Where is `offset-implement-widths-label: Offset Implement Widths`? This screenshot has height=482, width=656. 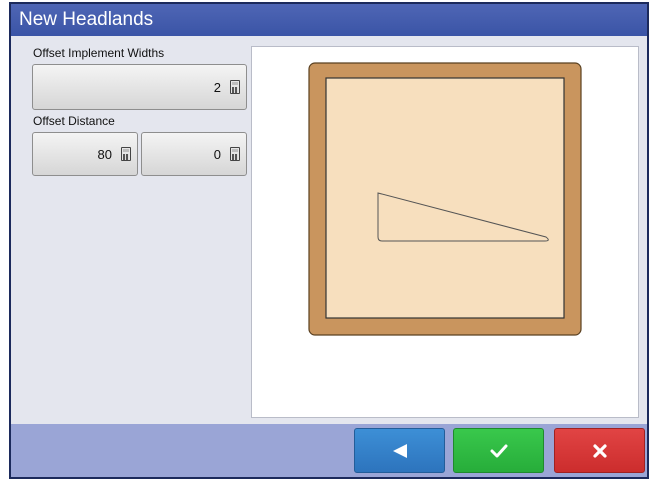 offset-implement-widths-label: Offset Implement Widths is located at coordinates (99, 53).